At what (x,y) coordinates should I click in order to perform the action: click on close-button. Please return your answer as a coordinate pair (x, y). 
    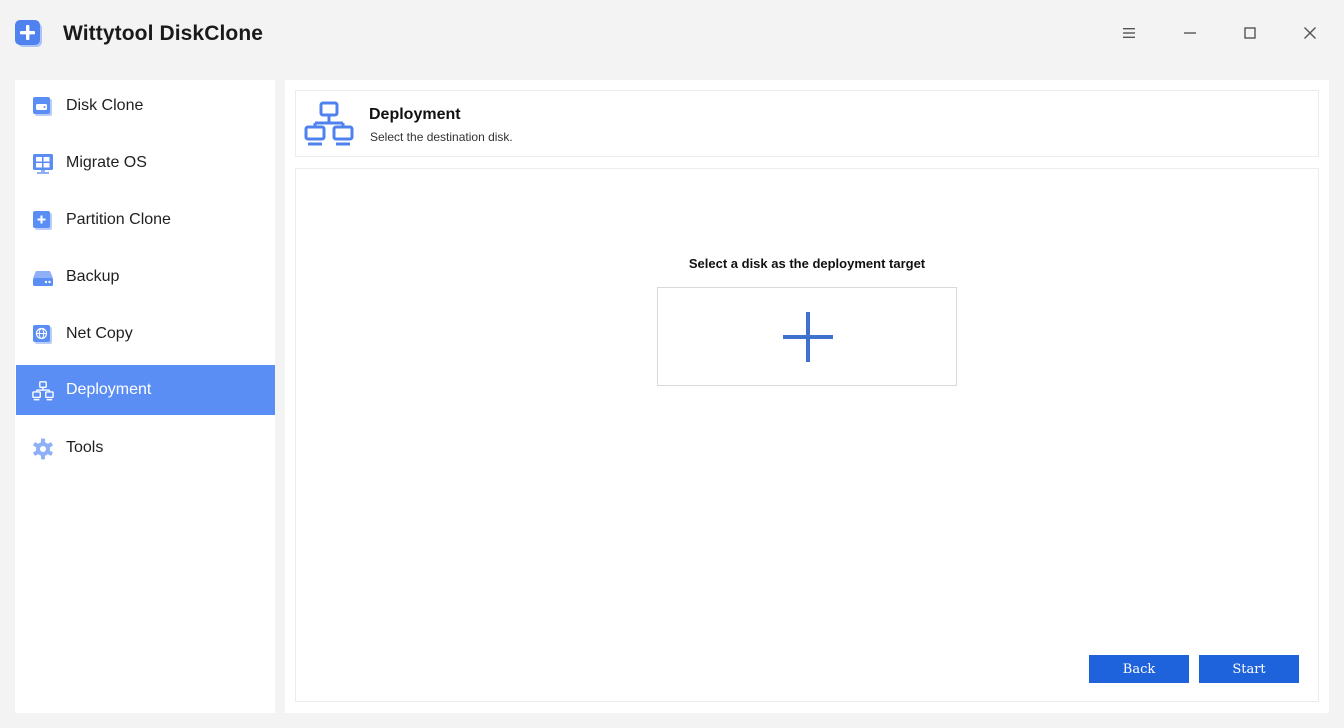
    Looking at the image, I should click on (1310, 33).